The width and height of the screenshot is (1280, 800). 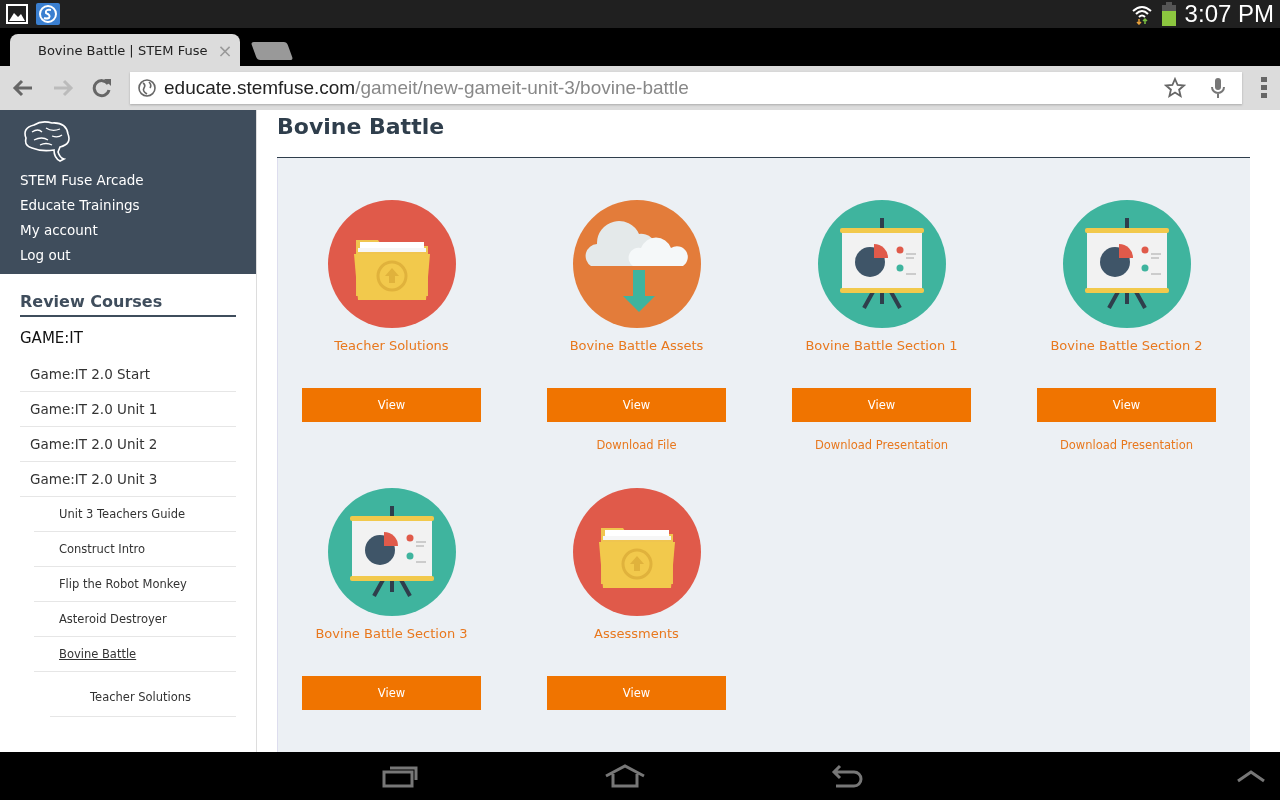 What do you see at coordinates (128, 479) in the screenshot?
I see `course-link: Game:IT 2.0 Unit 3` at bounding box center [128, 479].